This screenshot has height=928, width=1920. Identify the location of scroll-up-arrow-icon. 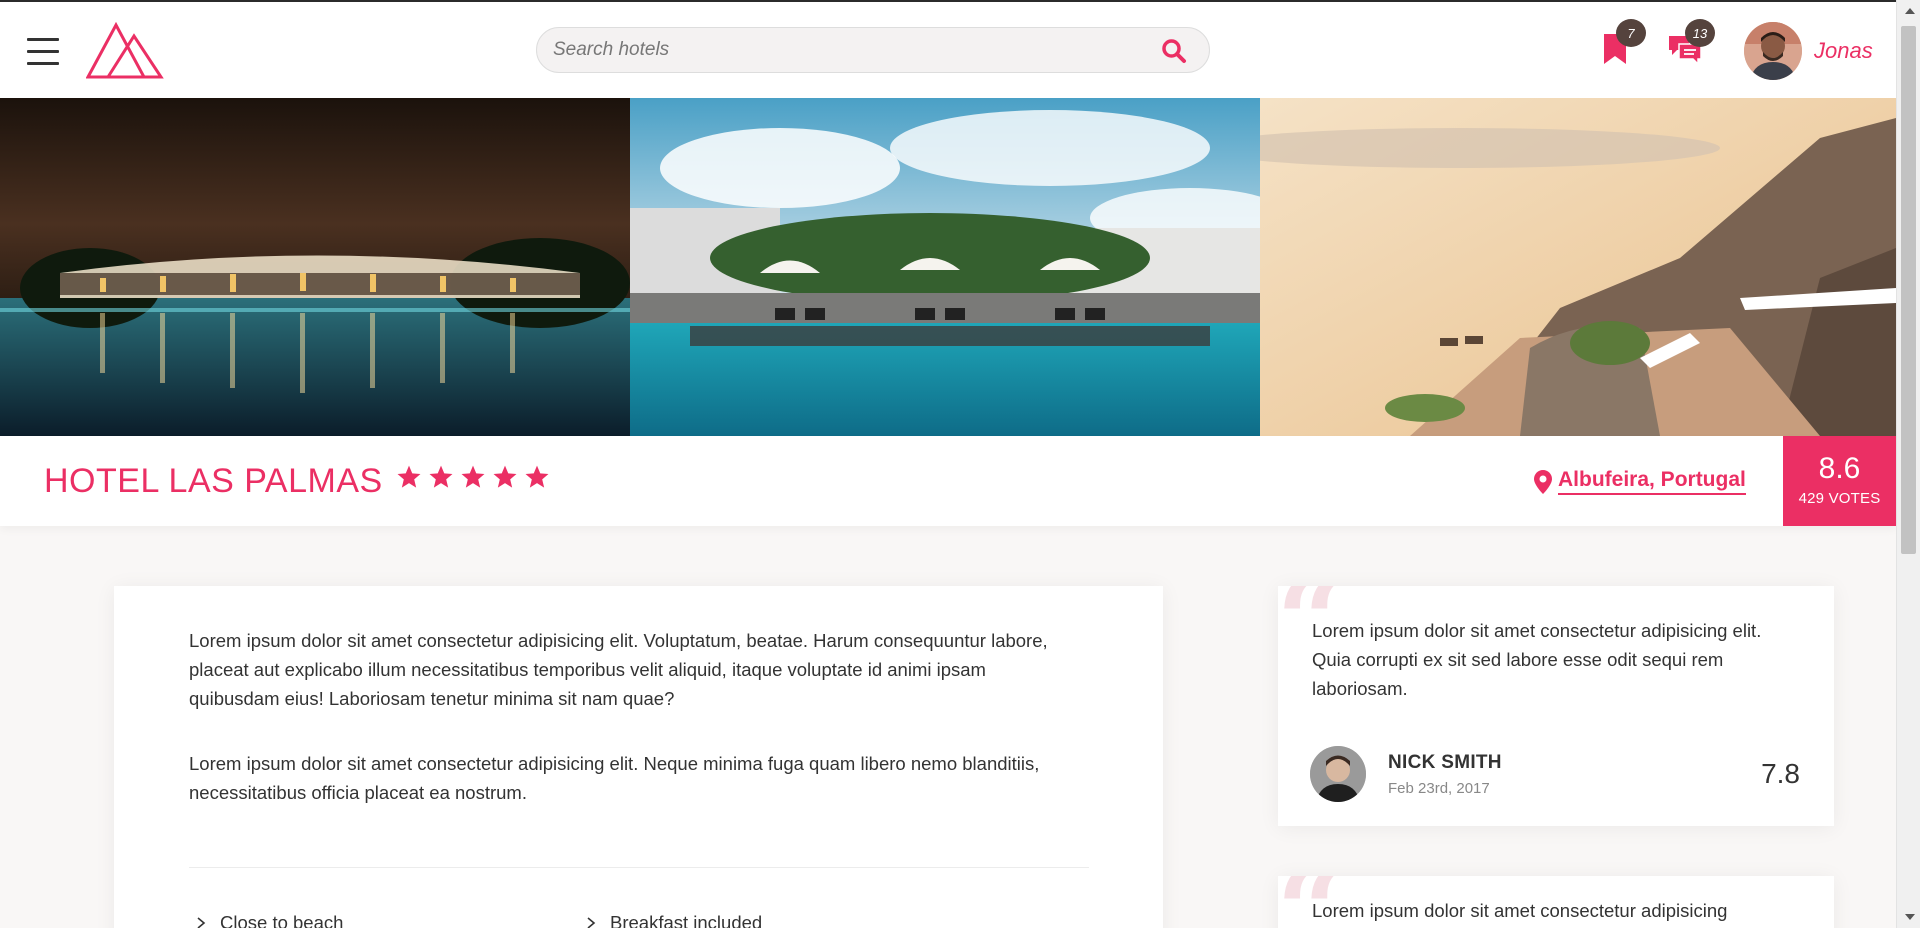
(1910, 11).